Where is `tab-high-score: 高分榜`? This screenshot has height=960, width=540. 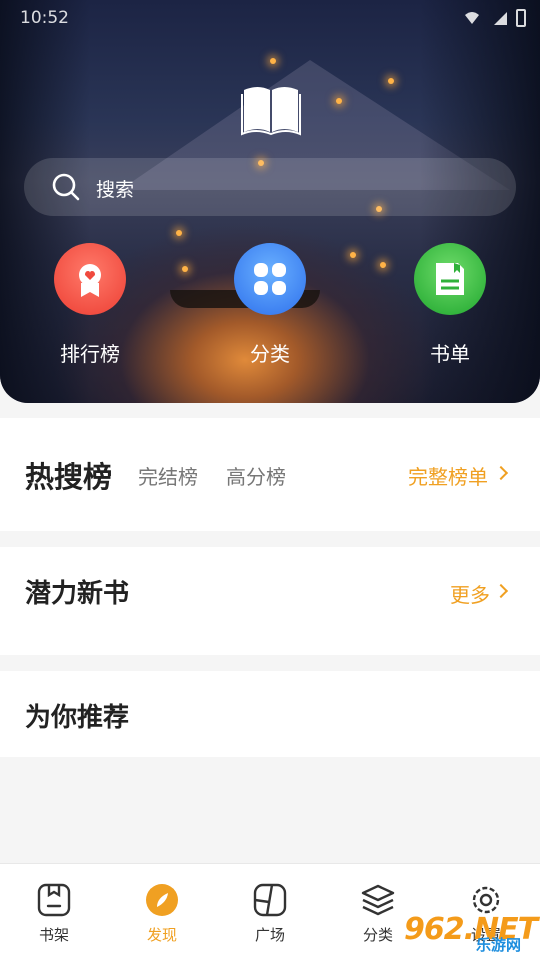
tab-high-score: 高分榜 is located at coordinates (256, 475).